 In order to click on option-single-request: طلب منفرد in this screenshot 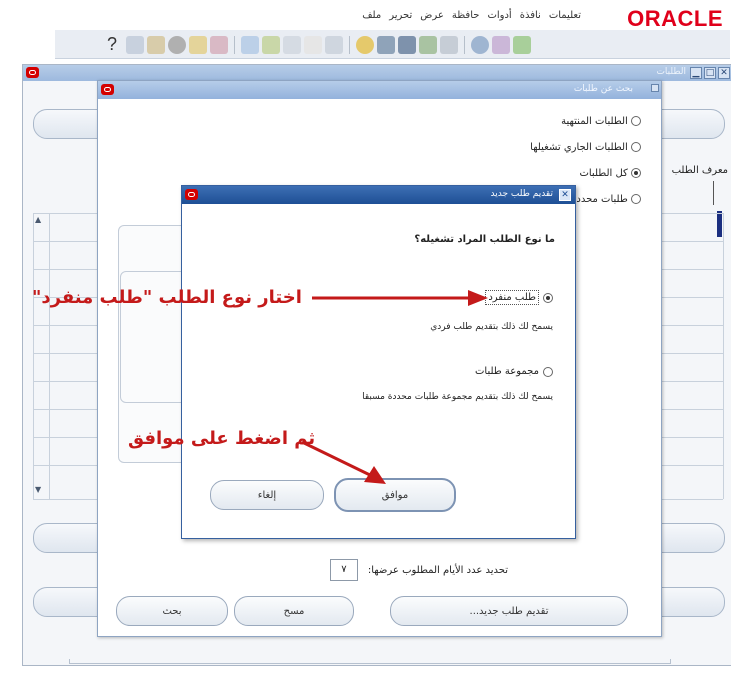, I will do `click(519, 297)`.